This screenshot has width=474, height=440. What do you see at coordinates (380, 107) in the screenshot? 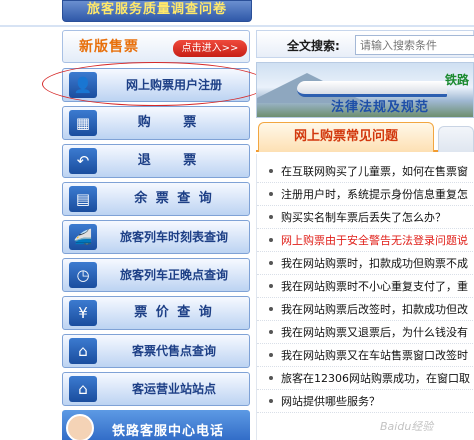
I see `banner-tag-regulations: 法律法规及规范` at bounding box center [380, 107].